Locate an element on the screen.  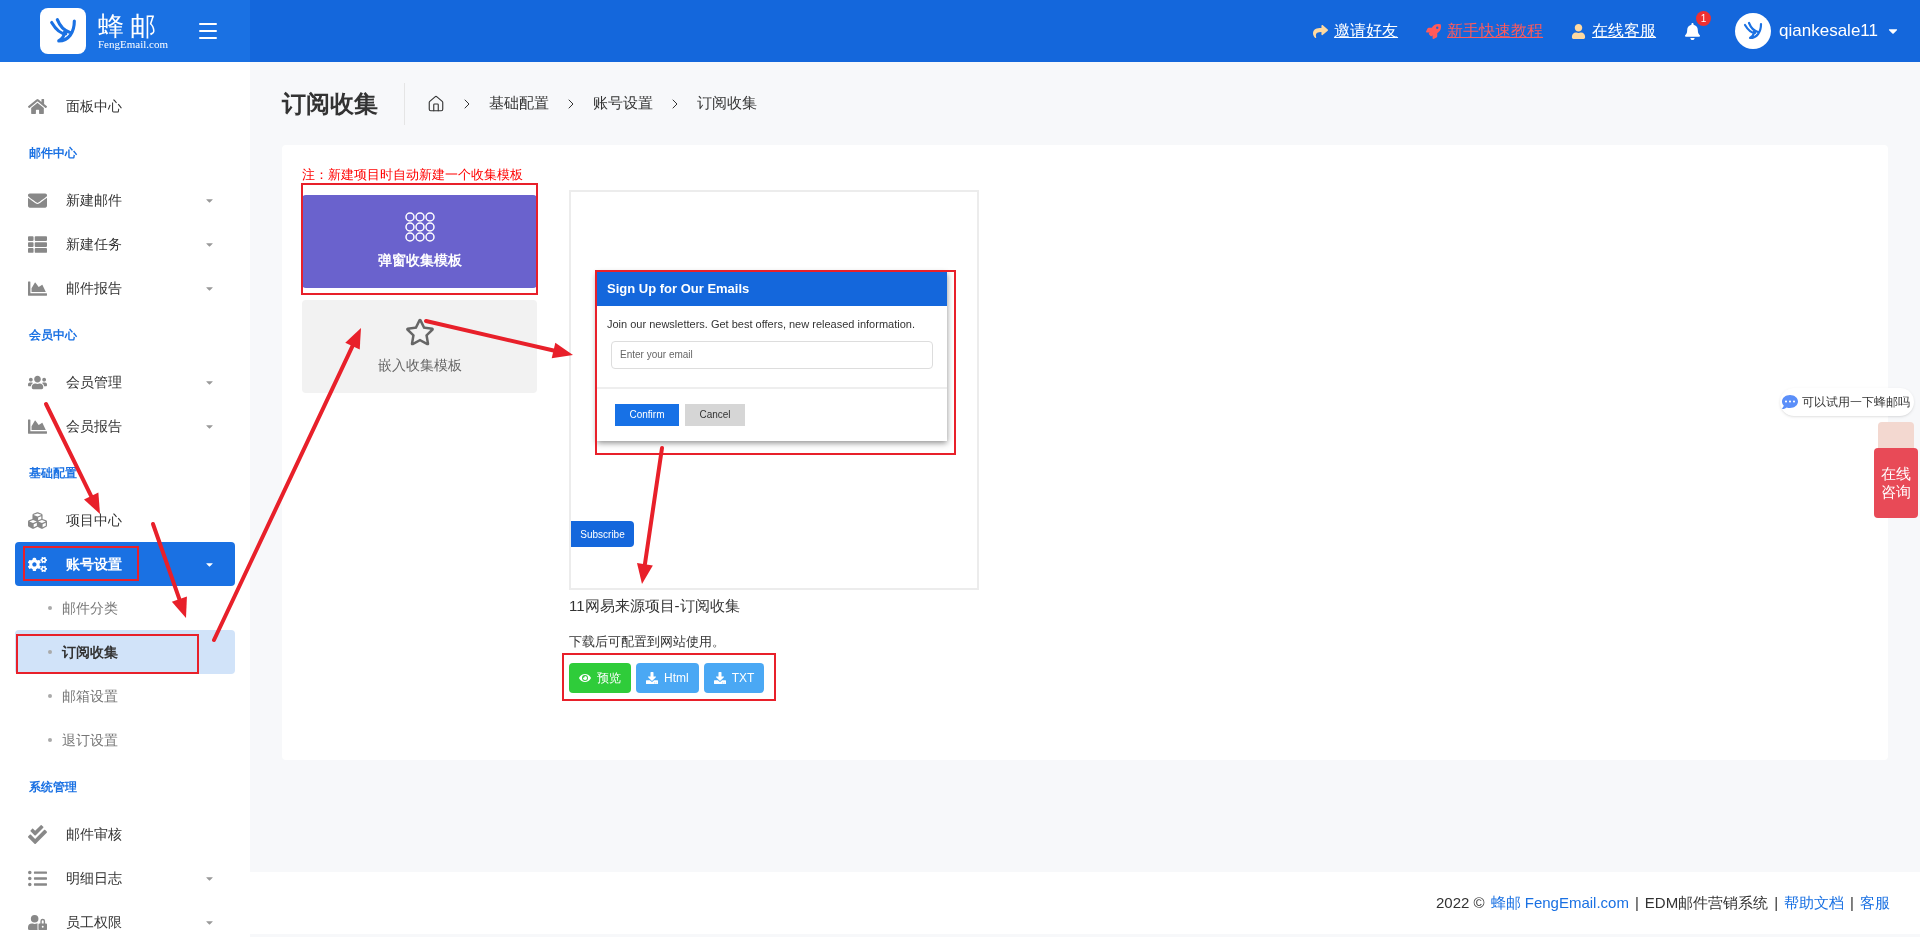
project-description: 下载后可配置到网站使用。 is located at coordinates (647, 641).